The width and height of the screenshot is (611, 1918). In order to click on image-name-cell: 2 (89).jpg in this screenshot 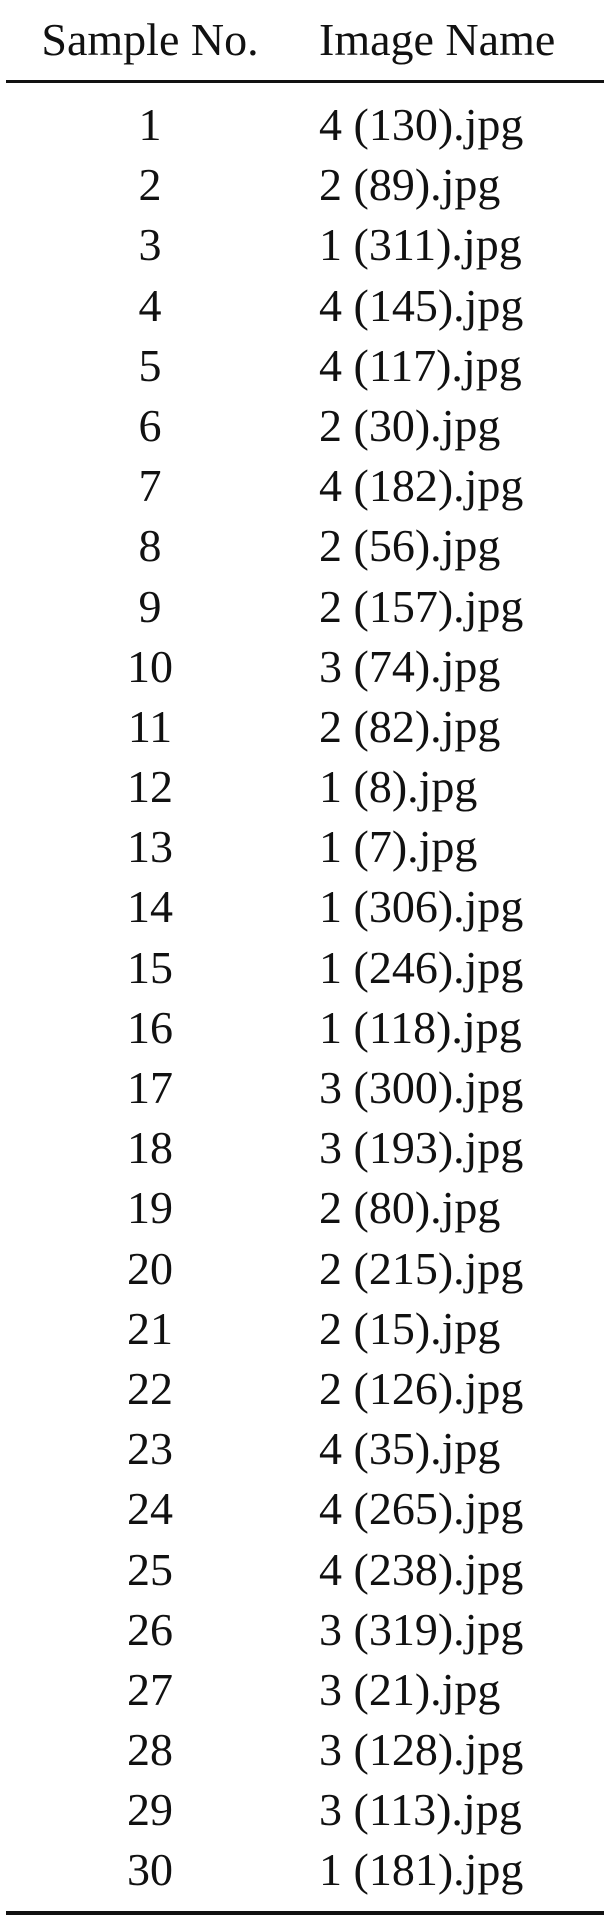, I will do `click(410, 185)`.